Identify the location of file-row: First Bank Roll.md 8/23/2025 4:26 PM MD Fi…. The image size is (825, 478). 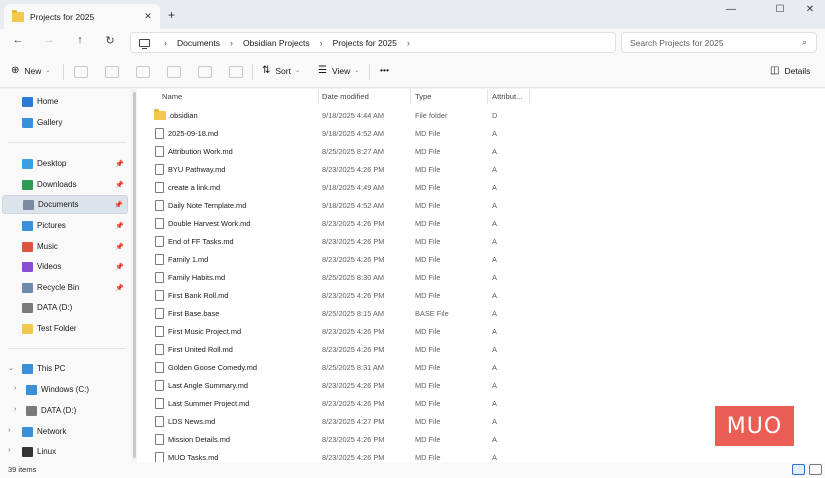
(481, 296).